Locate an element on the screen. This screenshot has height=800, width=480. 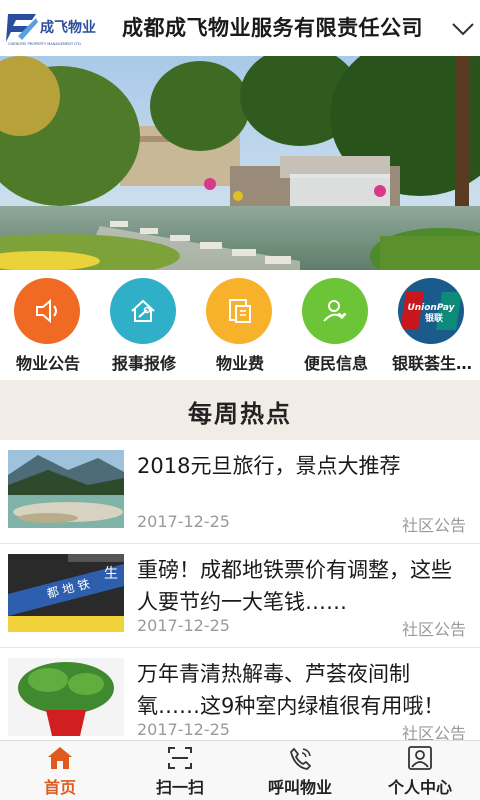
tab-scan: 扫一扫 is located at coordinates (180, 770).